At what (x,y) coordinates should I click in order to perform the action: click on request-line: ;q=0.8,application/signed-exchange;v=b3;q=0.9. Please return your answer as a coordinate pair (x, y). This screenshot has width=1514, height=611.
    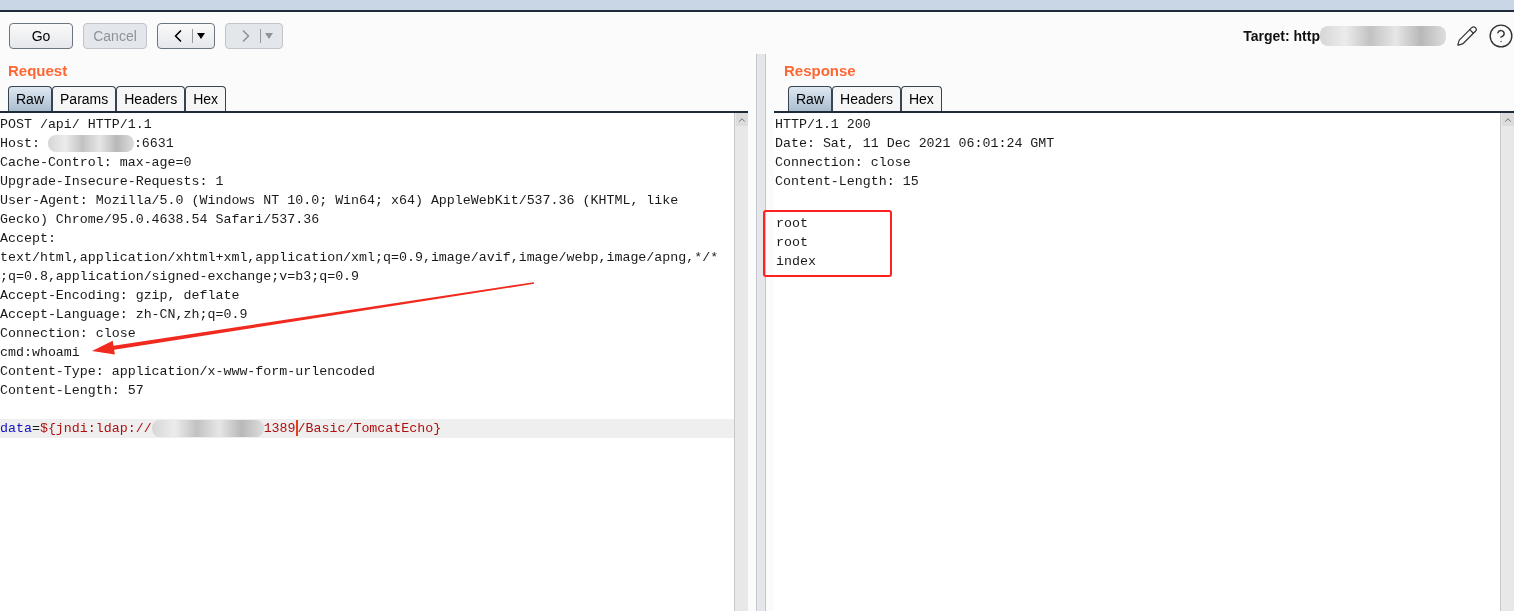
    Looking at the image, I should click on (180, 276).